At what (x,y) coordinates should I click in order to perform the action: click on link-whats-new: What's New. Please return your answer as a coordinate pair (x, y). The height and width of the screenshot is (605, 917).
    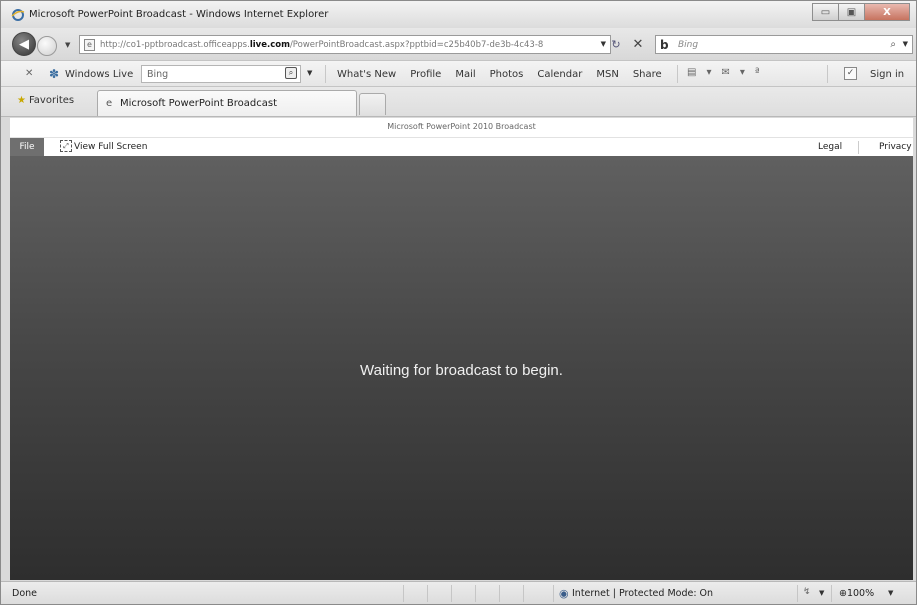
    Looking at the image, I should click on (366, 74).